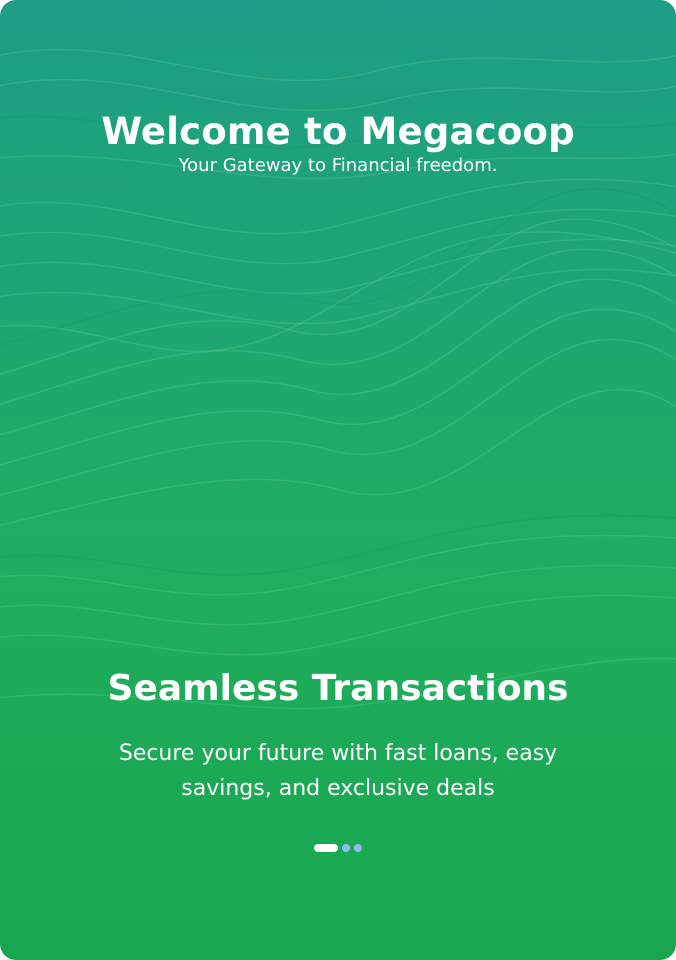 This screenshot has height=960, width=676. I want to click on slide-title: Seamless Transactions, so click(338, 688).